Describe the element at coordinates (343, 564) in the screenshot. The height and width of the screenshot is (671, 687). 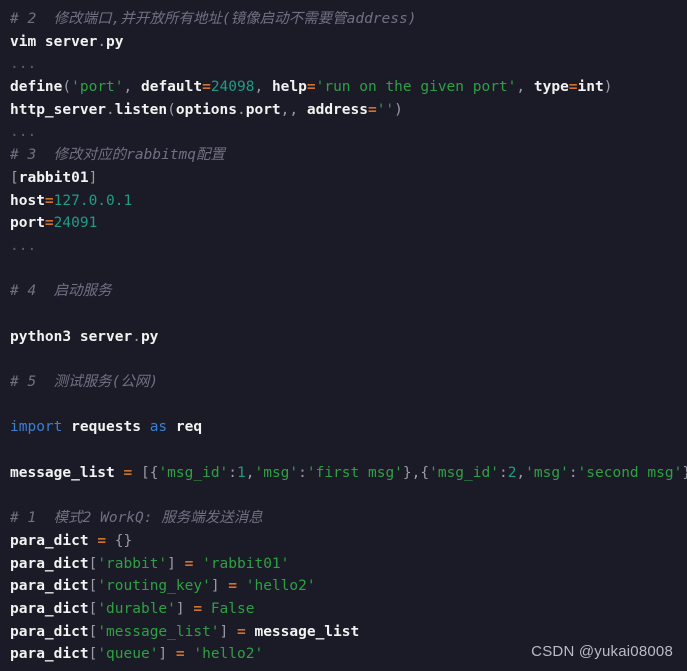
I see `code-line: para_dict['rabbit'] = 'rabbit01'` at that location.